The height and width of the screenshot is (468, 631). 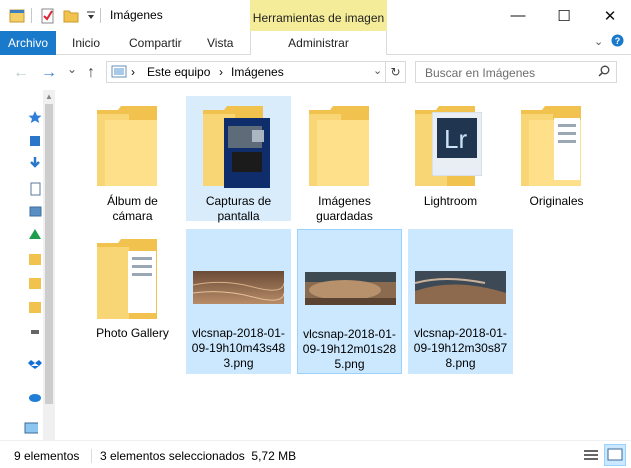 I want to click on navigation-scrollbar: ▲, so click(x=49, y=265).